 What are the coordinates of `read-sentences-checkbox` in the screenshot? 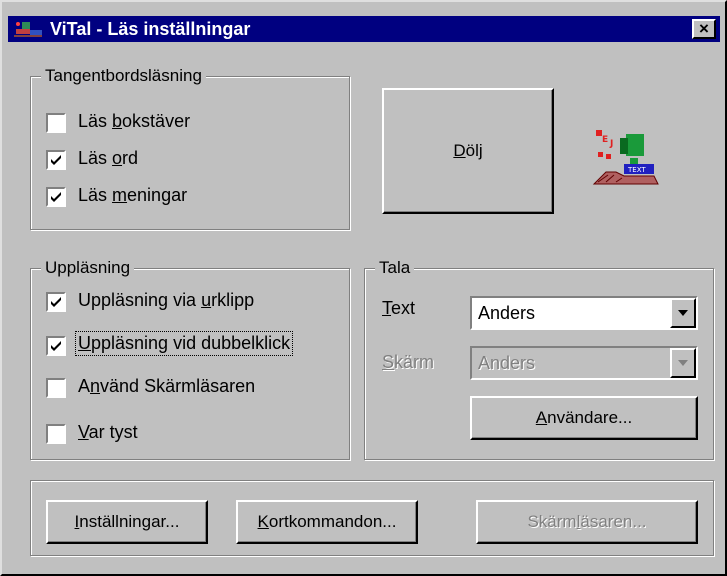 It's located at (56, 197).